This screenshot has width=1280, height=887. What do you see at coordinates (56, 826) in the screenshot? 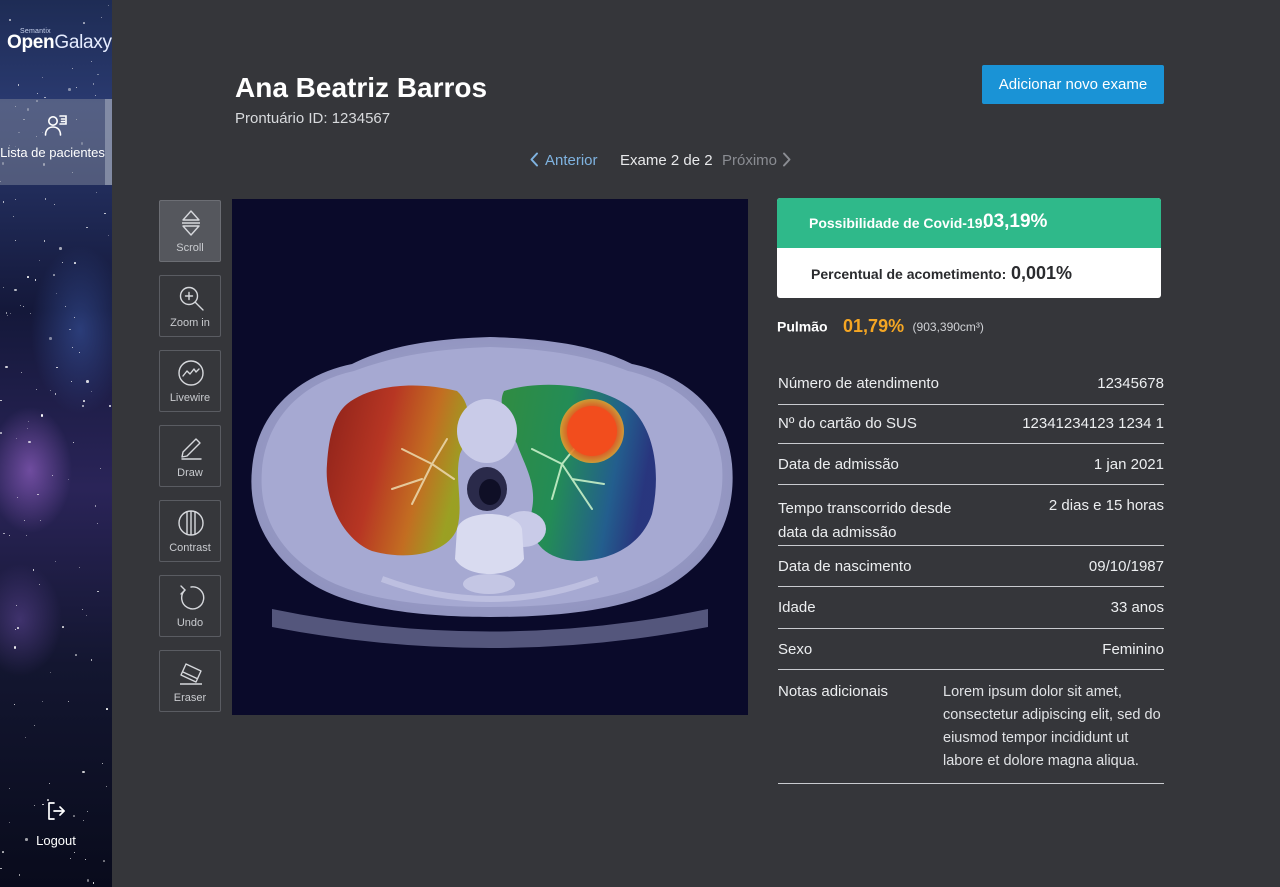
I see `logout-button: Logout` at bounding box center [56, 826].